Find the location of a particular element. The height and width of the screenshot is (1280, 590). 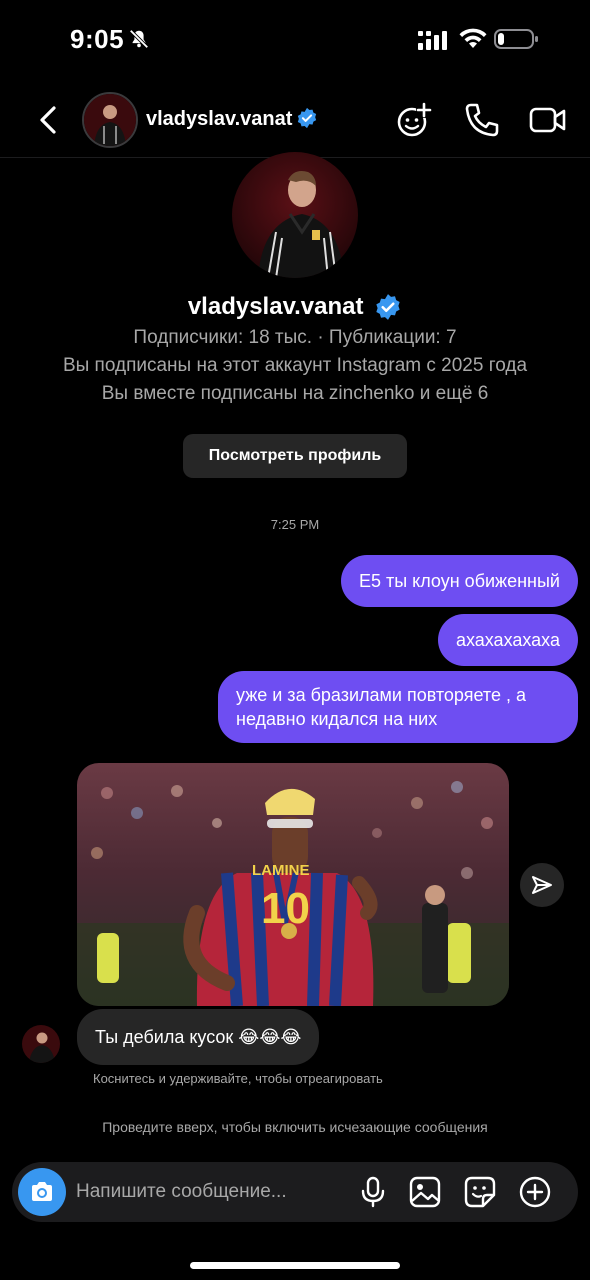

home-indicator is located at coordinates (295, 1265).